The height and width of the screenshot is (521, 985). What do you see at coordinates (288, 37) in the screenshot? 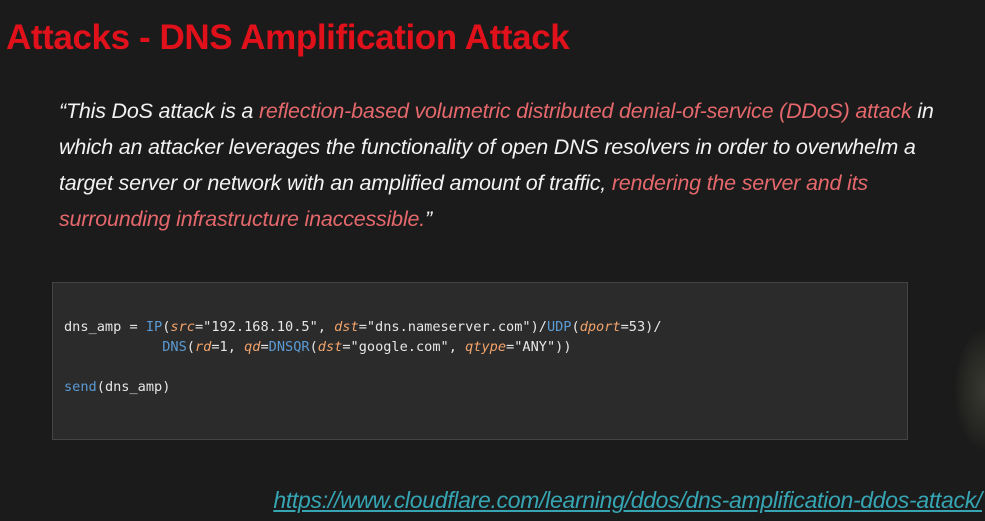
I see `slide-title: Attacks - DNS Amplification Attack` at bounding box center [288, 37].